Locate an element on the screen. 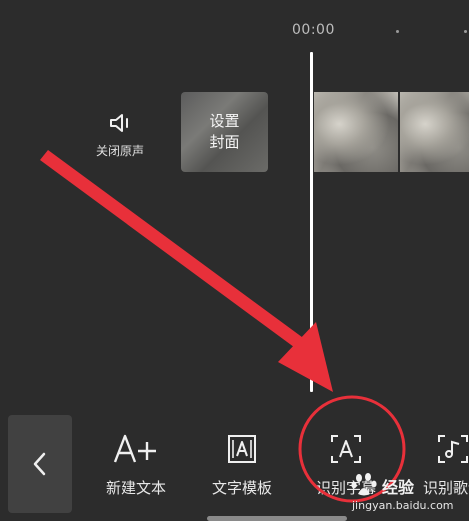 This screenshot has height=521, width=469. back-button is located at coordinates (40, 464).